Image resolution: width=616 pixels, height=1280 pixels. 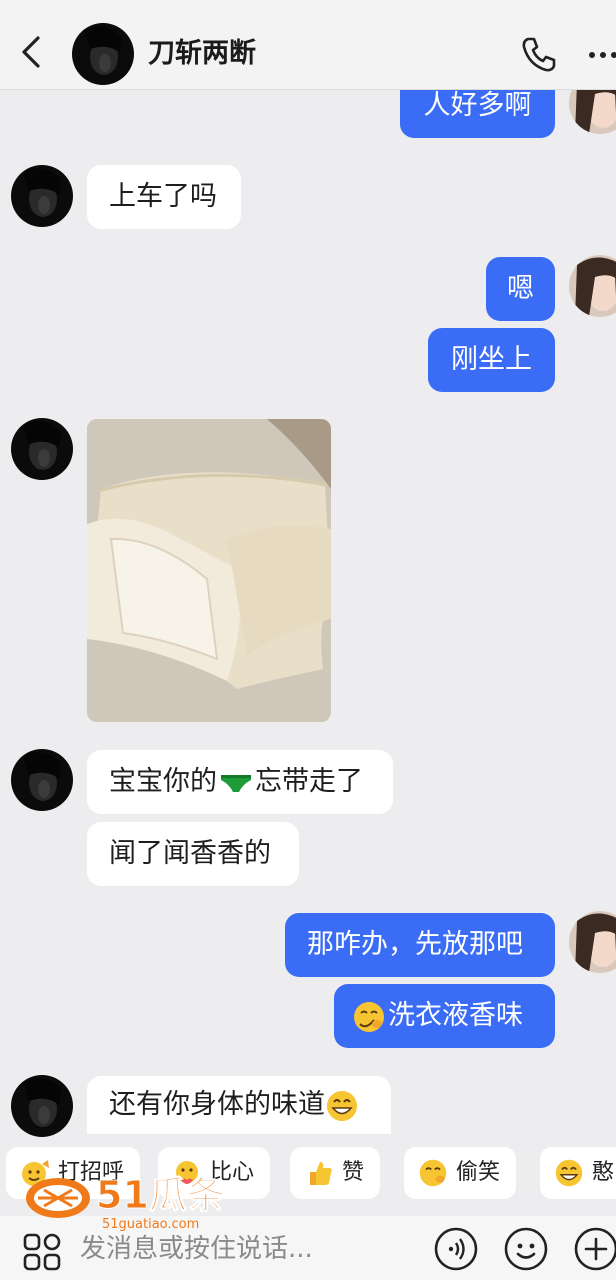 What do you see at coordinates (353, 1172) in the screenshot?
I see `chip-label: 赞` at bounding box center [353, 1172].